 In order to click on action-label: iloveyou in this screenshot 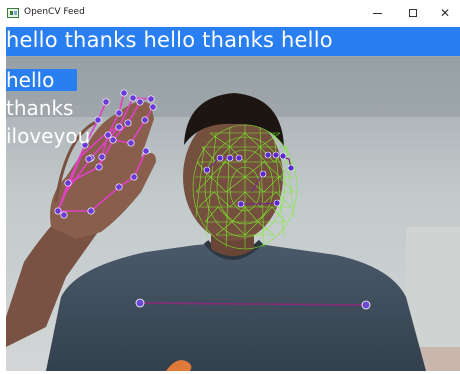, I will do `click(48, 136)`.